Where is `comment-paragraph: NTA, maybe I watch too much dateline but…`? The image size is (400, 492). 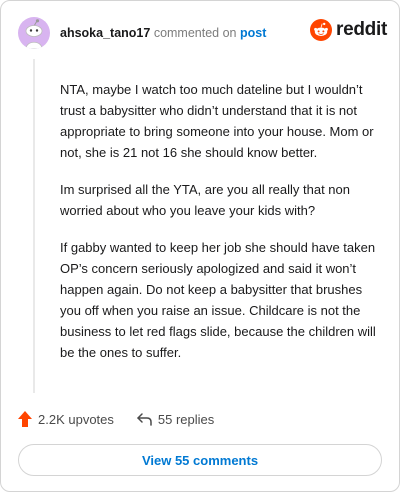
comment-paragraph: NTA, maybe I watch too much dateline but… is located at coordinates (217, 121).